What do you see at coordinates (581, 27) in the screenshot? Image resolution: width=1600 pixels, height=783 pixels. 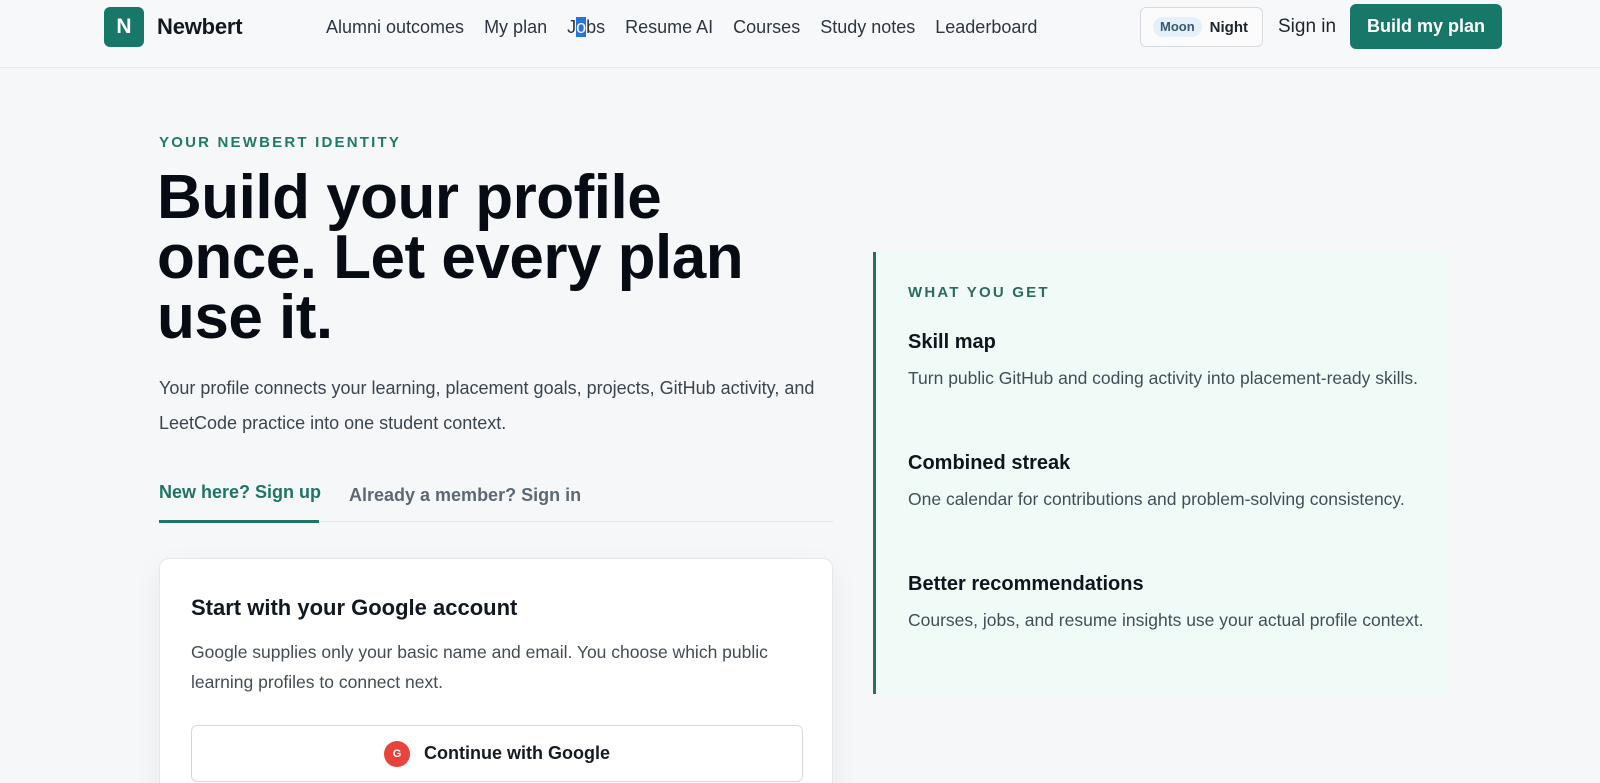 I see `text-selection-highlight: o` at bounding box center [581, 27].